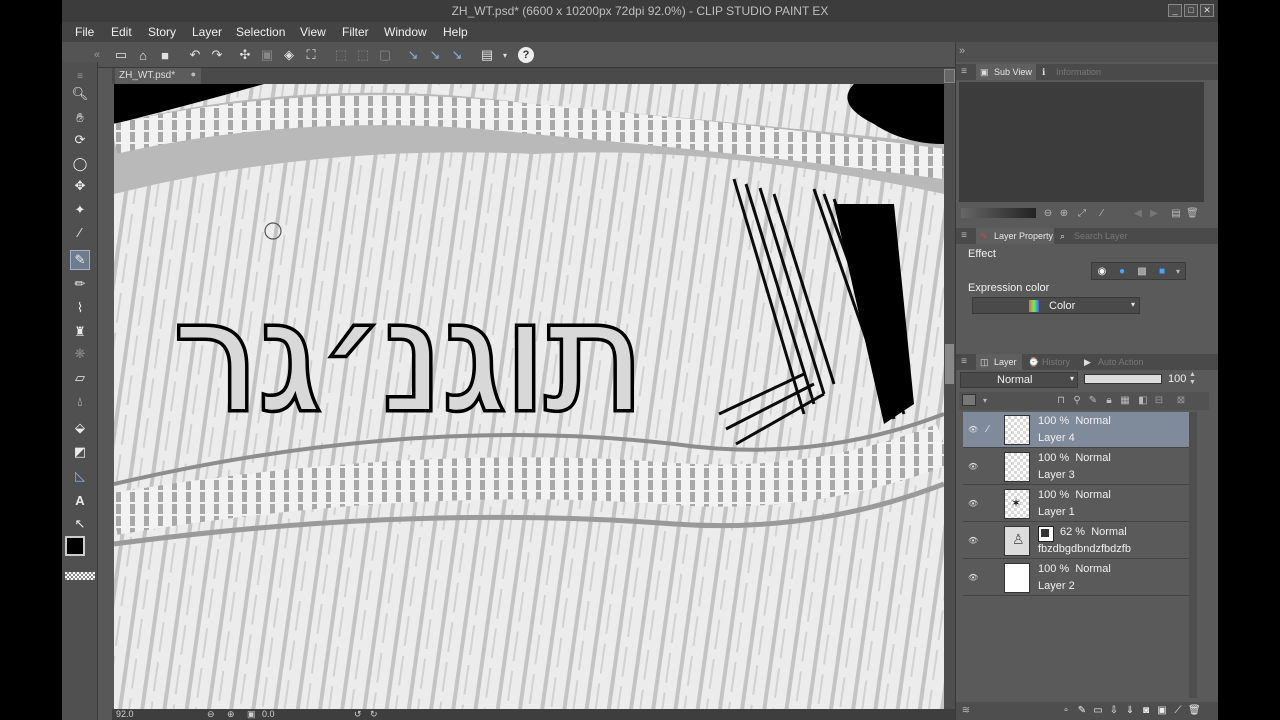 Image resolution: width=1280 pixels, height=720 pixels. What do you see at coordinates (1192, 379) in the screenshot?
I see `opacity-stepper-icon: ▲ ▼` at bounding box center [1192, 379].